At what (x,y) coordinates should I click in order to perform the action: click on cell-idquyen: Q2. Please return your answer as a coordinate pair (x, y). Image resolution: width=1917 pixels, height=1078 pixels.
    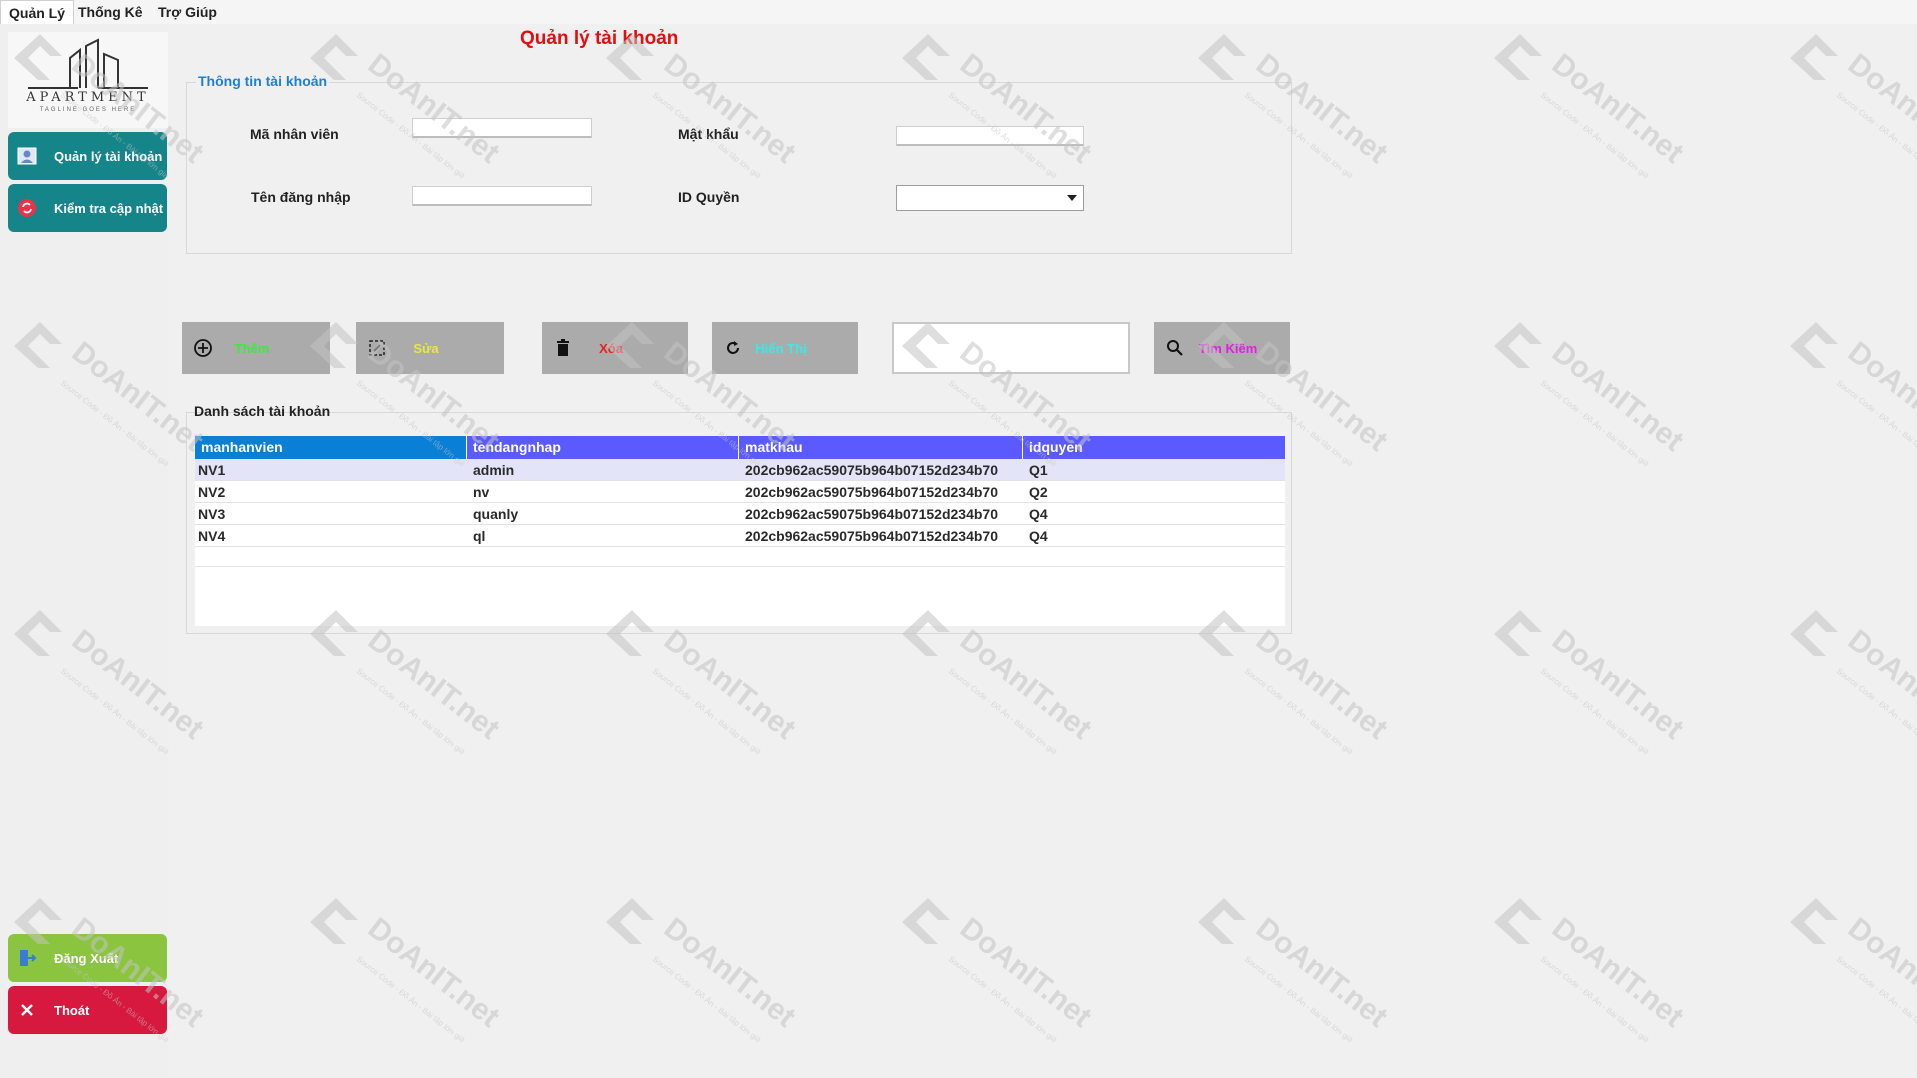
    Looking at the image, I should click on (1038, 492).